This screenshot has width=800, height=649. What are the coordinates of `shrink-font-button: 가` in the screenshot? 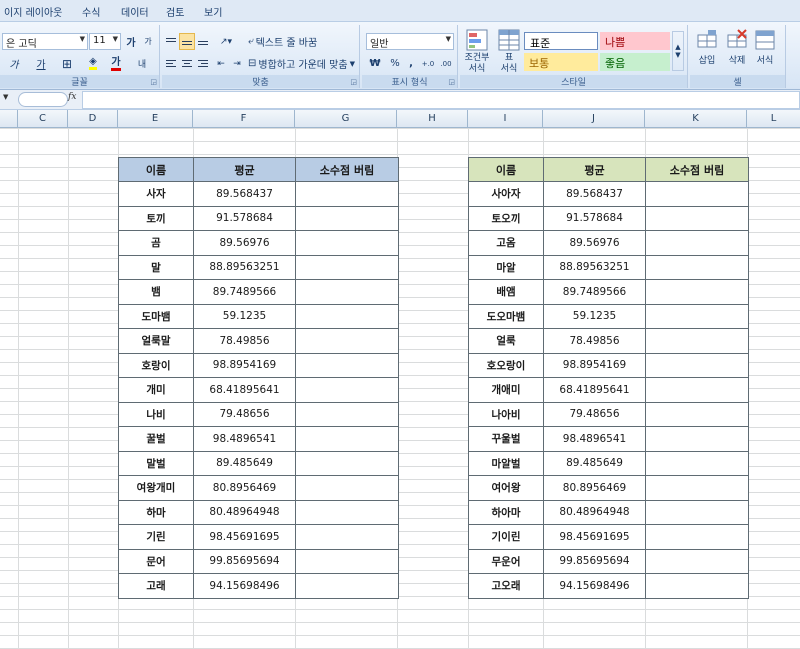 It's located at (148, 41).